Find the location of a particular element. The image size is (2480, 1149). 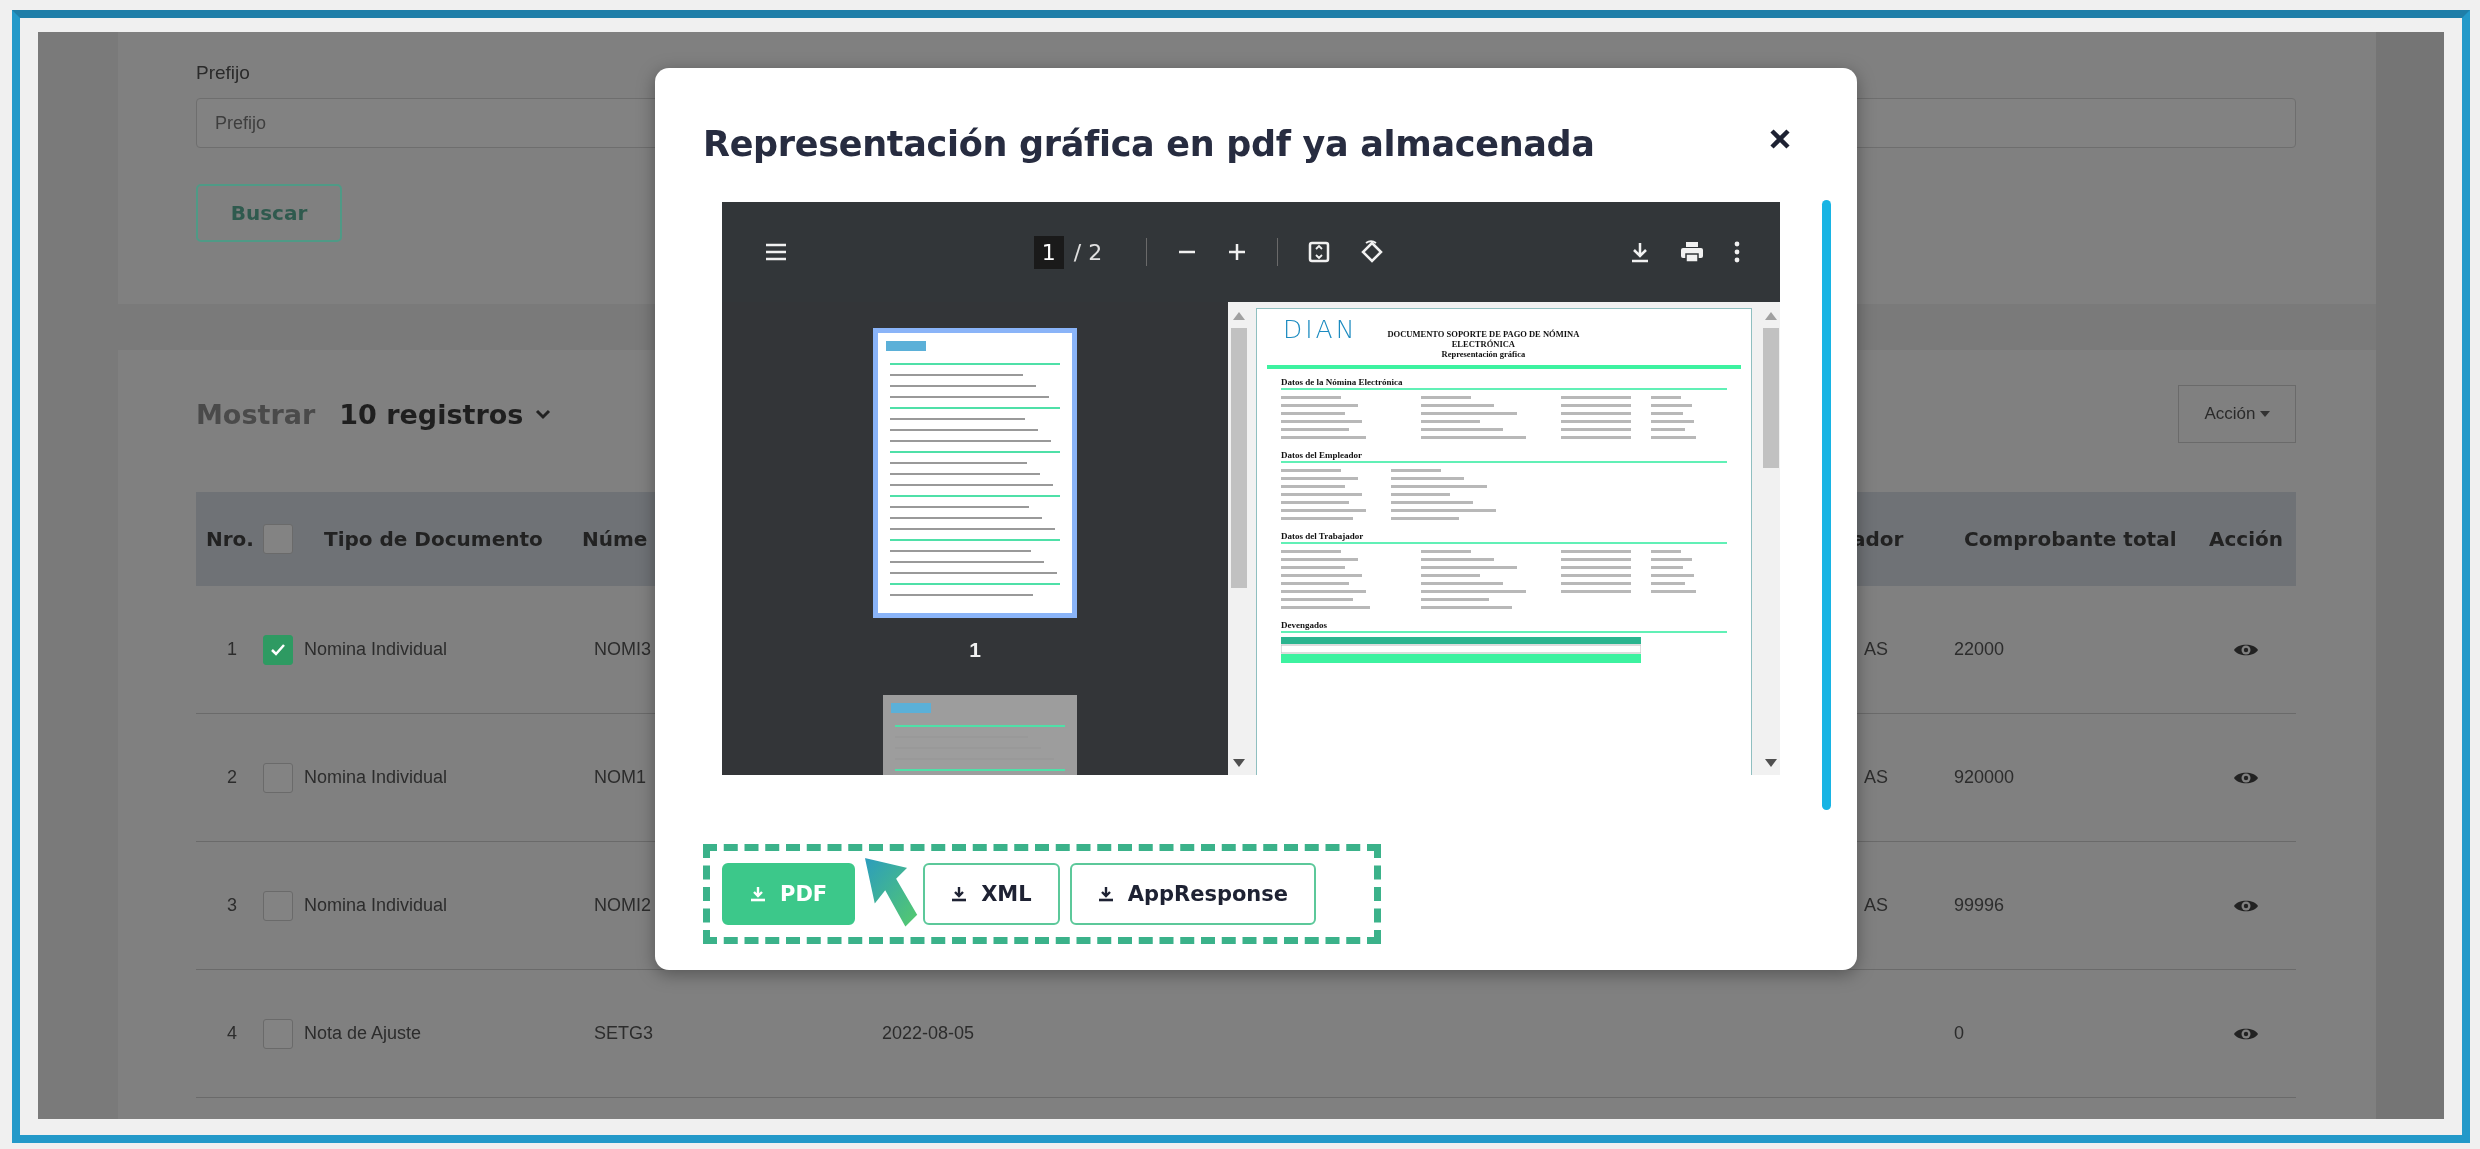

field-label: Prefijo is located at coordinates (223, 73).